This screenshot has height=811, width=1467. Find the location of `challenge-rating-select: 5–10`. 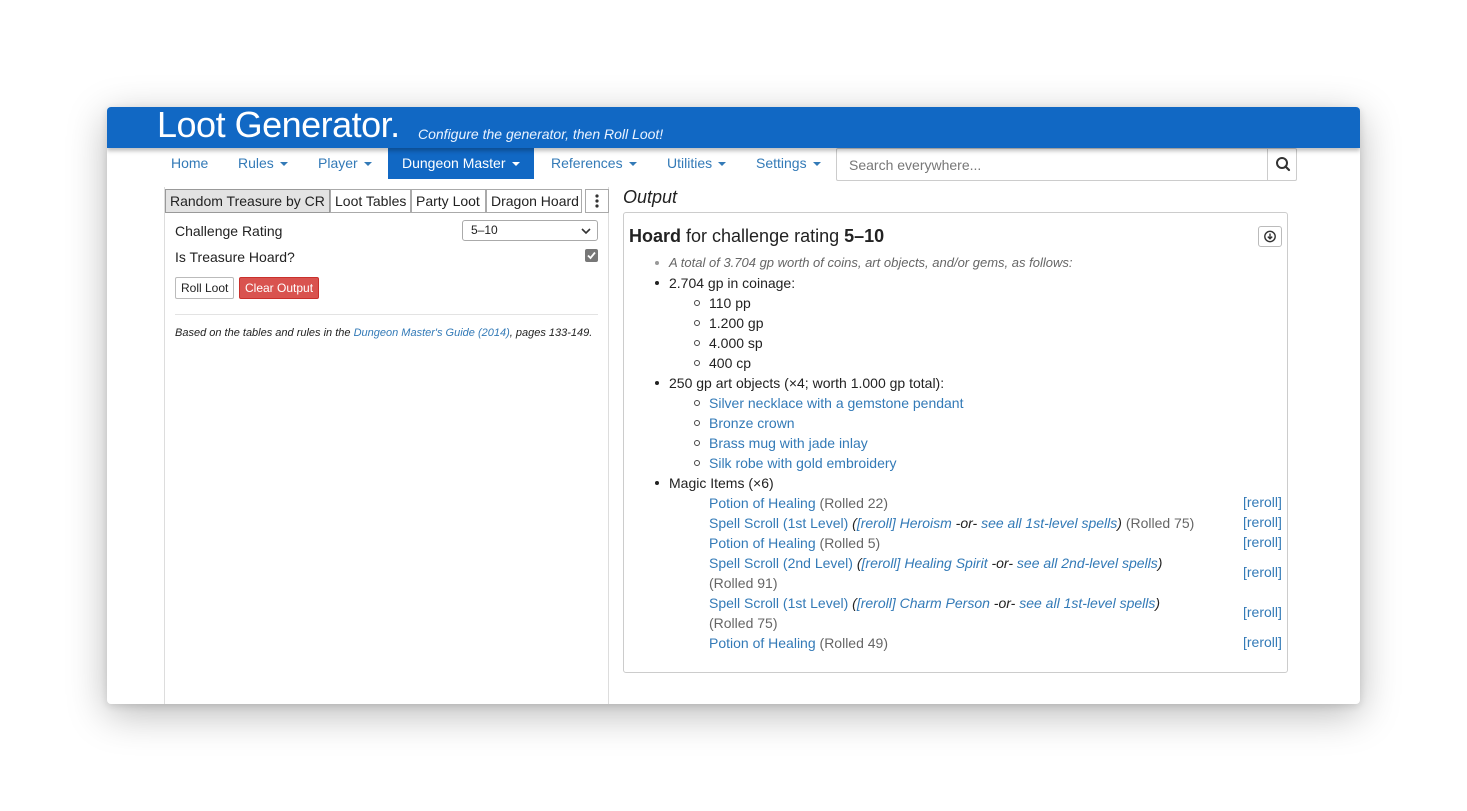

challenge-rating-select: 5–10 is located at coordinates (530, 230).